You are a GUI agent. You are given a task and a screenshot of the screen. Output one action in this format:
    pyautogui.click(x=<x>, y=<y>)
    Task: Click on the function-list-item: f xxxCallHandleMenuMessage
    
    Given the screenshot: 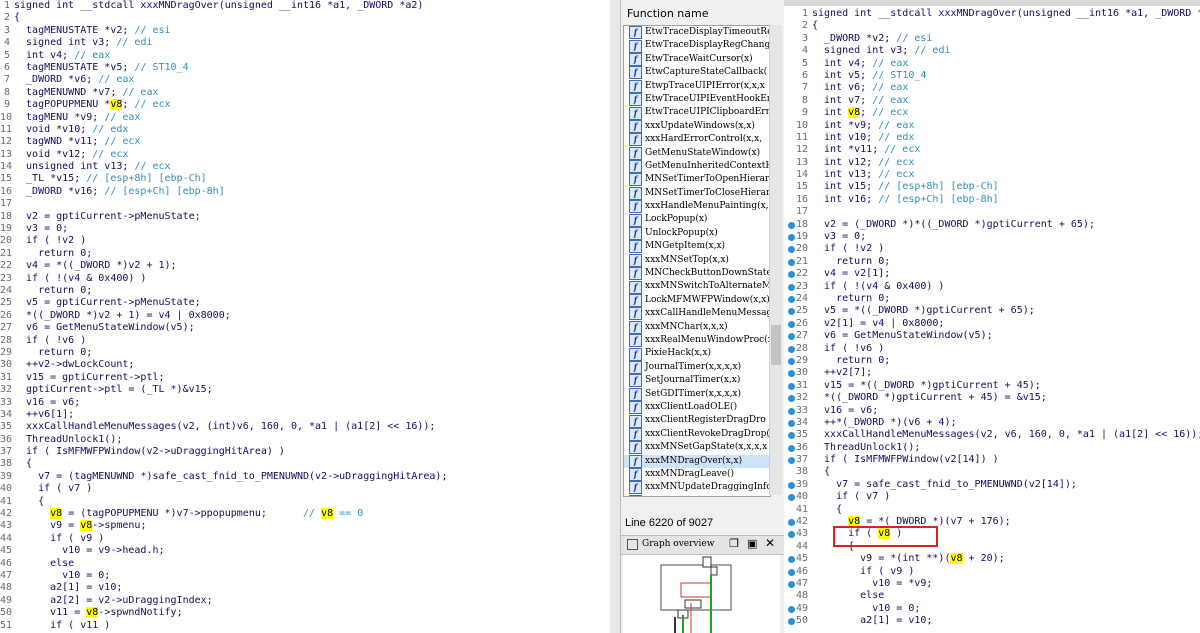 What is the action you would take?
    pyautogui.click(x=697, y=314)
    